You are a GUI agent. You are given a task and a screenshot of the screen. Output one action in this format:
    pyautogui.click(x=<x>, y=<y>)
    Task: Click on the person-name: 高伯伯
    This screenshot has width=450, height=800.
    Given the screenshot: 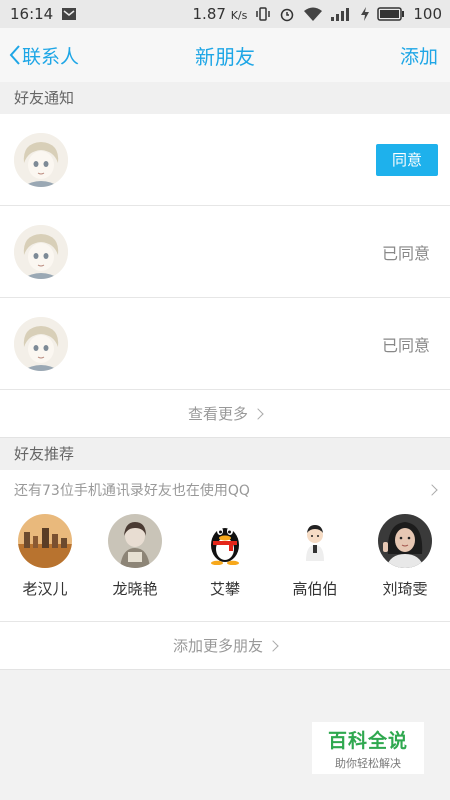 What is the action you would take?
    pyautogui.click(x=315, y=589)
    